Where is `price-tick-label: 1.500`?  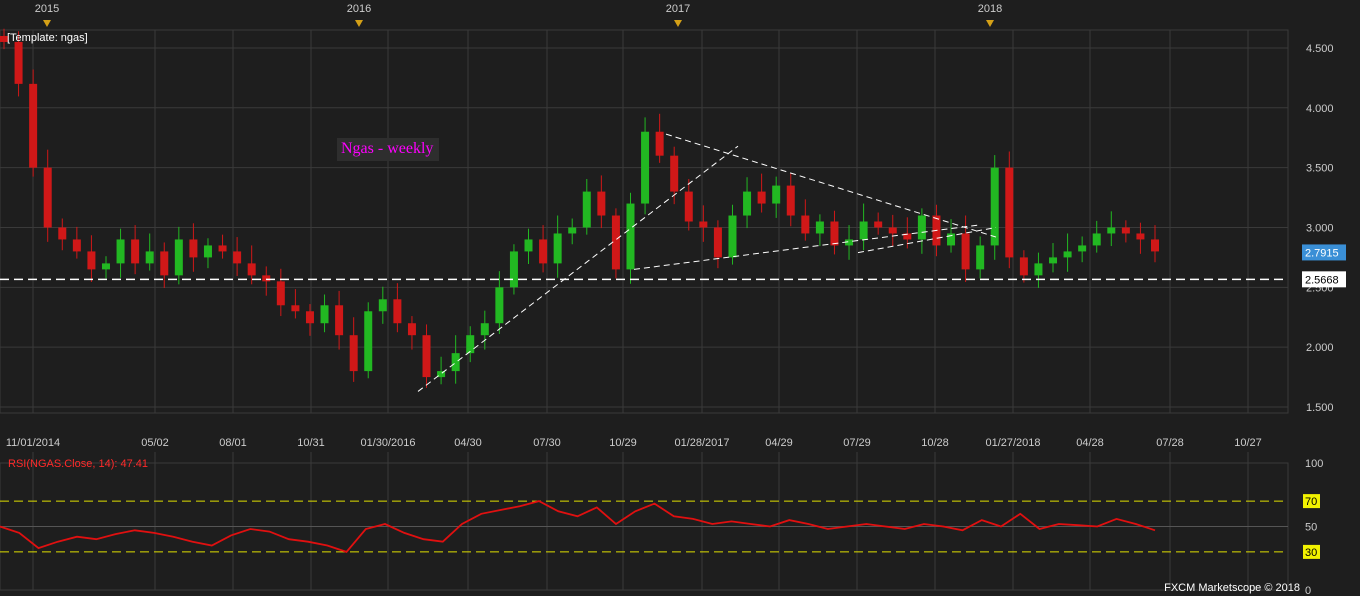
price-tick-label: 1.500 is located at coordinates (1320, 408).